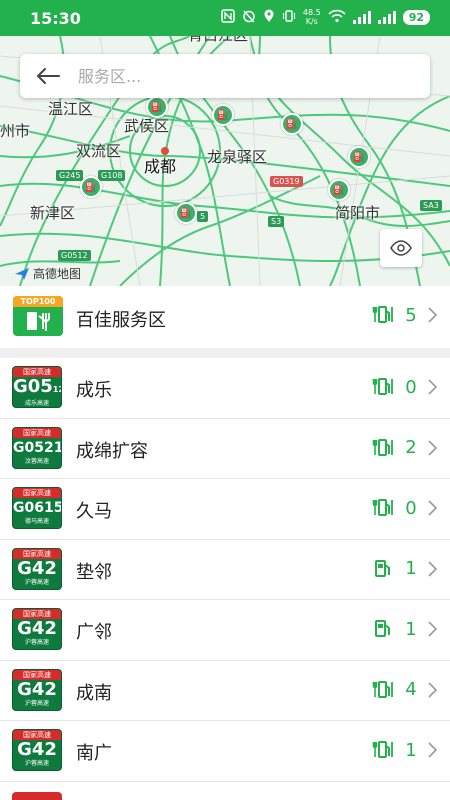 The width and height of the screenshot is (450, 800). What do you see at coordinates (38, 321) in the screenshot?
I see `service-area-icon` at bounding box center [38, 321].